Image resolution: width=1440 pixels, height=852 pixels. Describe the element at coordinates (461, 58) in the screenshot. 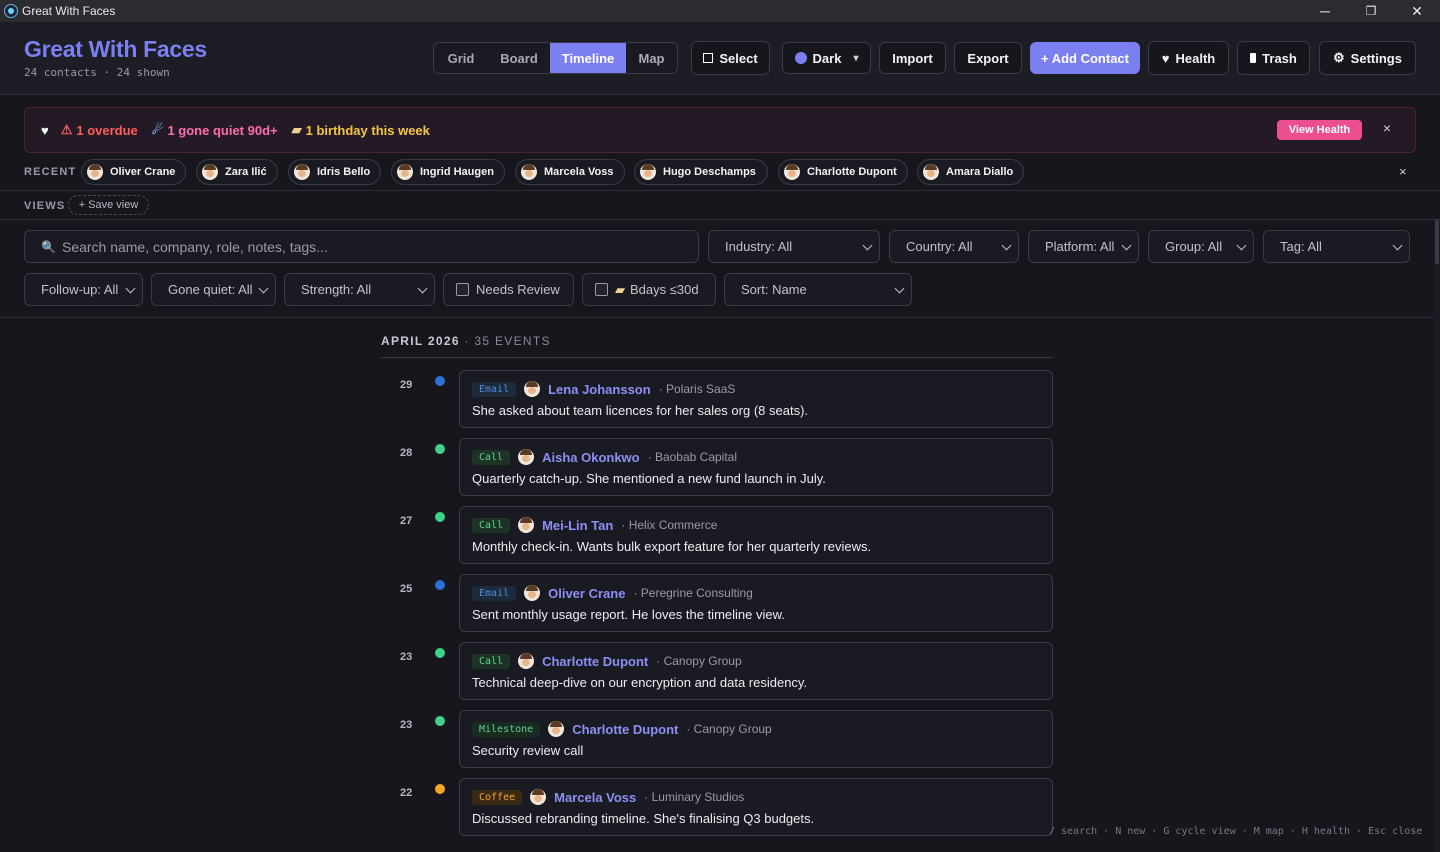

I see `tab-grid: Grid` at that location.